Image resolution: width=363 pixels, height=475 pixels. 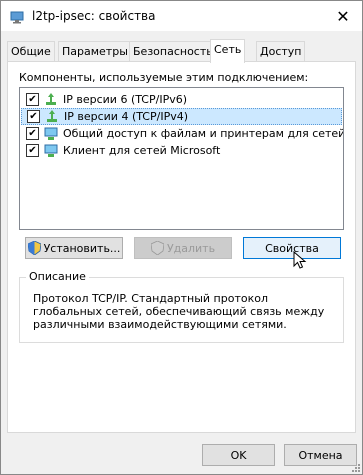 I want to click on resize-grip-icon, so click(x=356, y=468).